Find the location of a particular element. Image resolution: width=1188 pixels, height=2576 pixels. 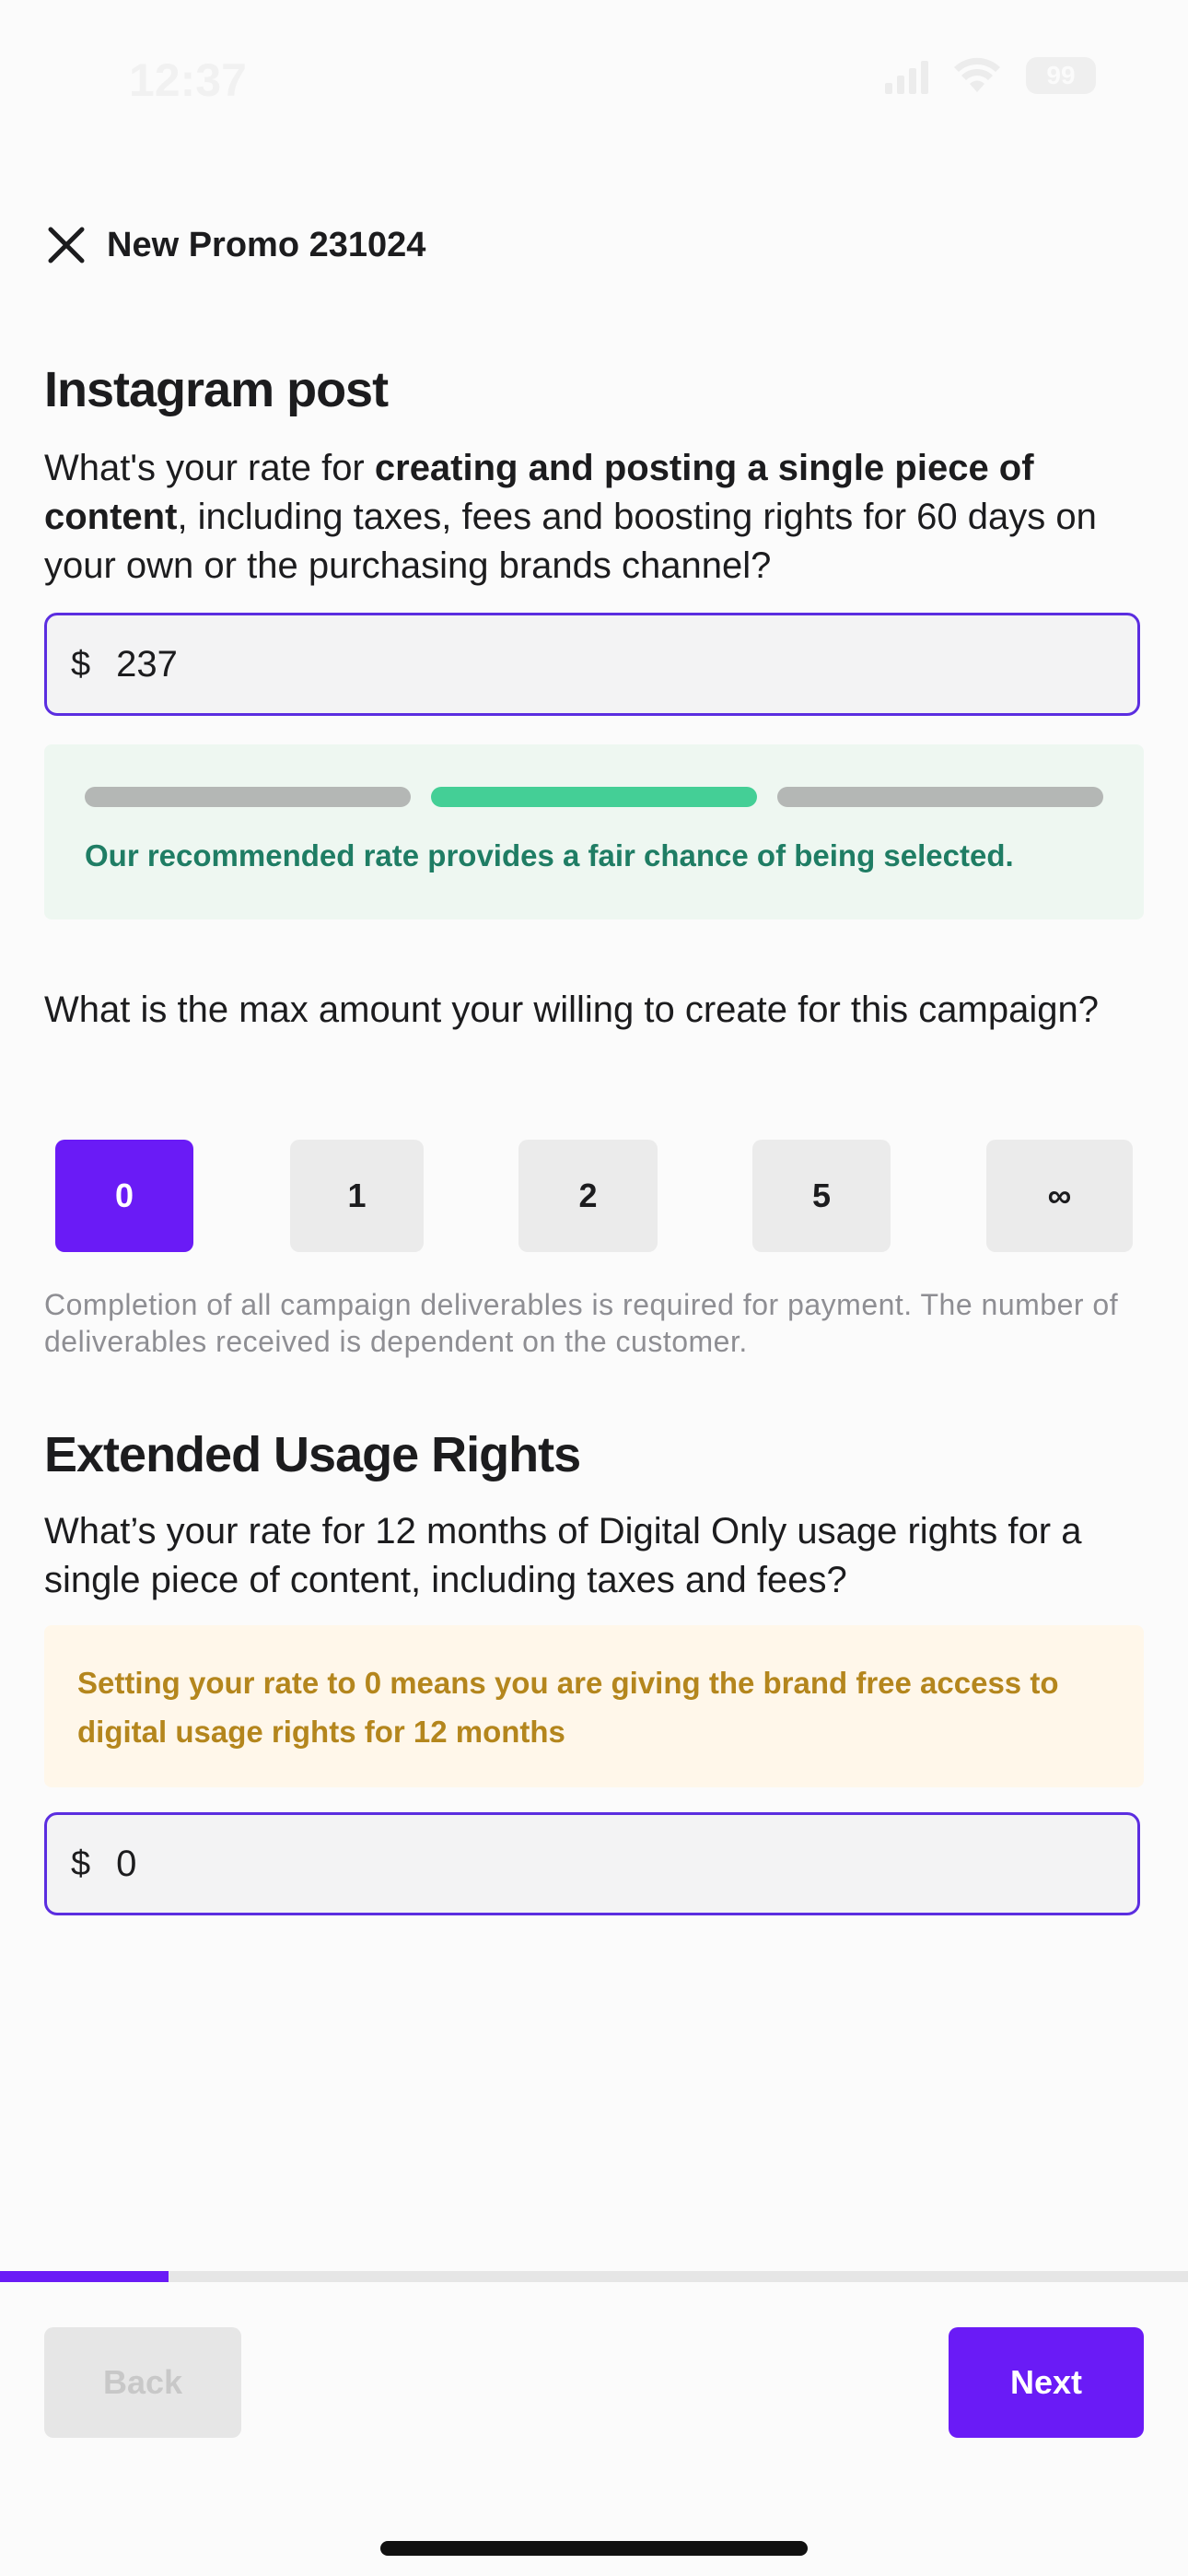

meter-segment-recommended is located at coordinates (594, 797).